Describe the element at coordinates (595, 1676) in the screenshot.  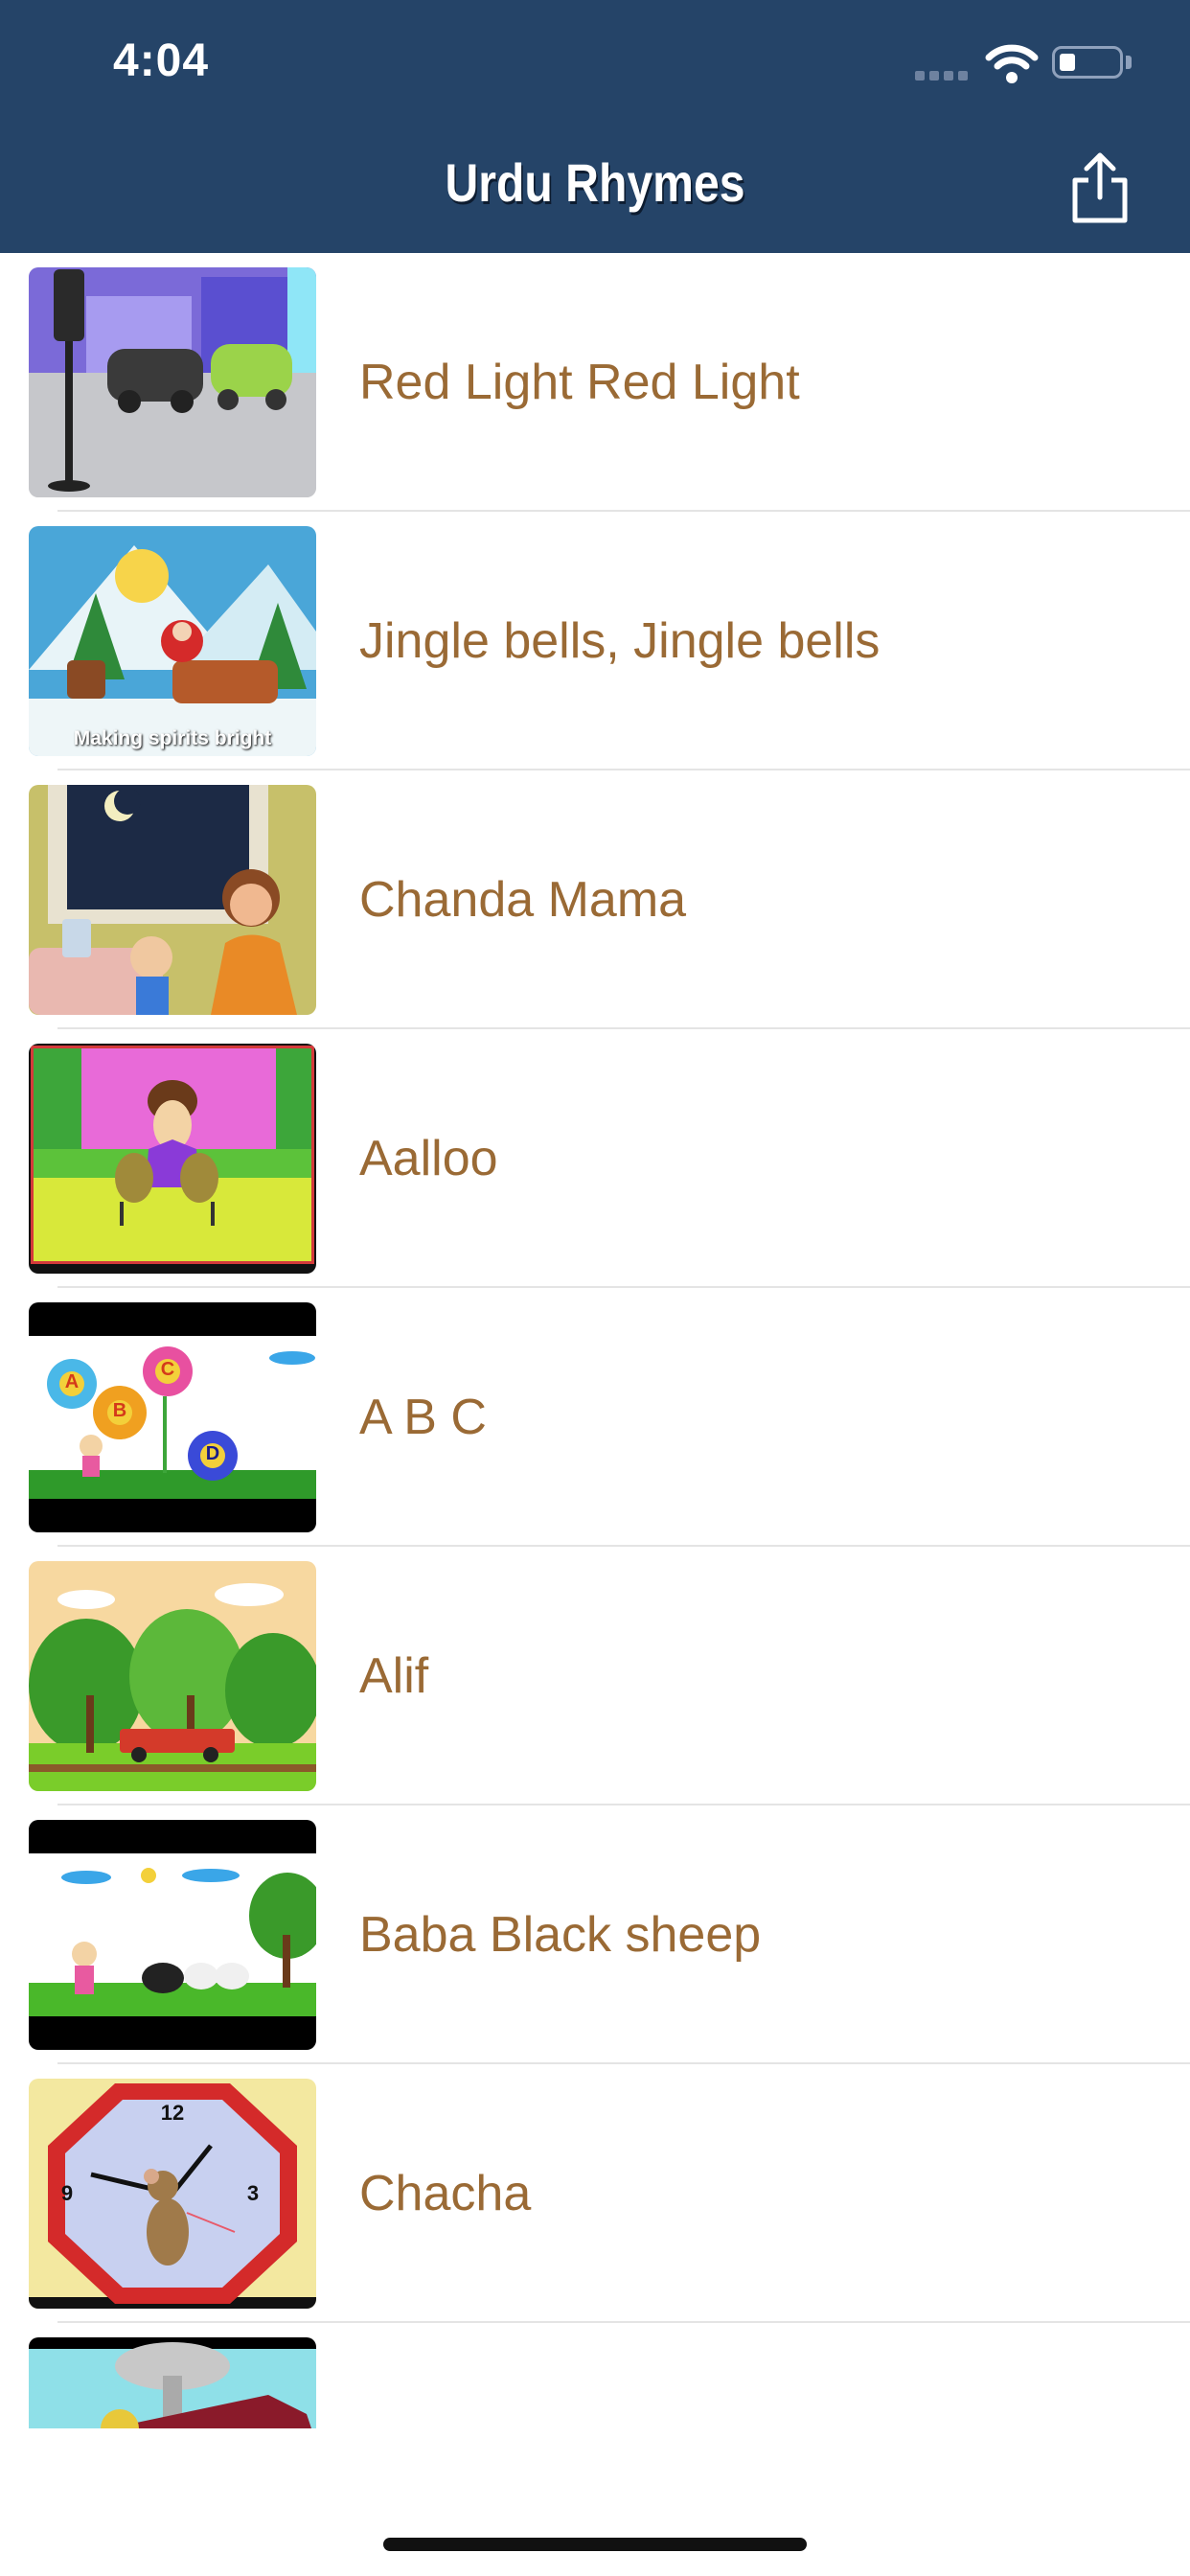
I see `list-item: Alif` at that location.